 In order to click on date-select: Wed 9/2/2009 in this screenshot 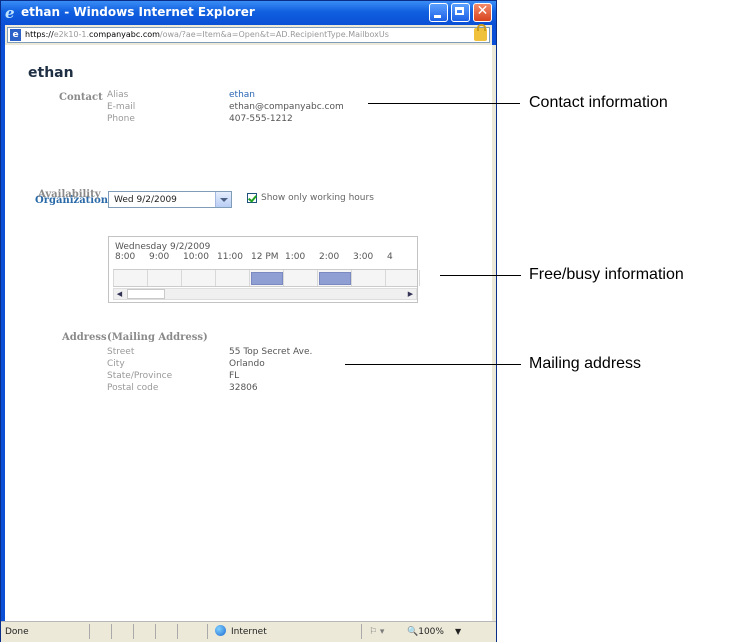, I will do `click(170, 199)`.